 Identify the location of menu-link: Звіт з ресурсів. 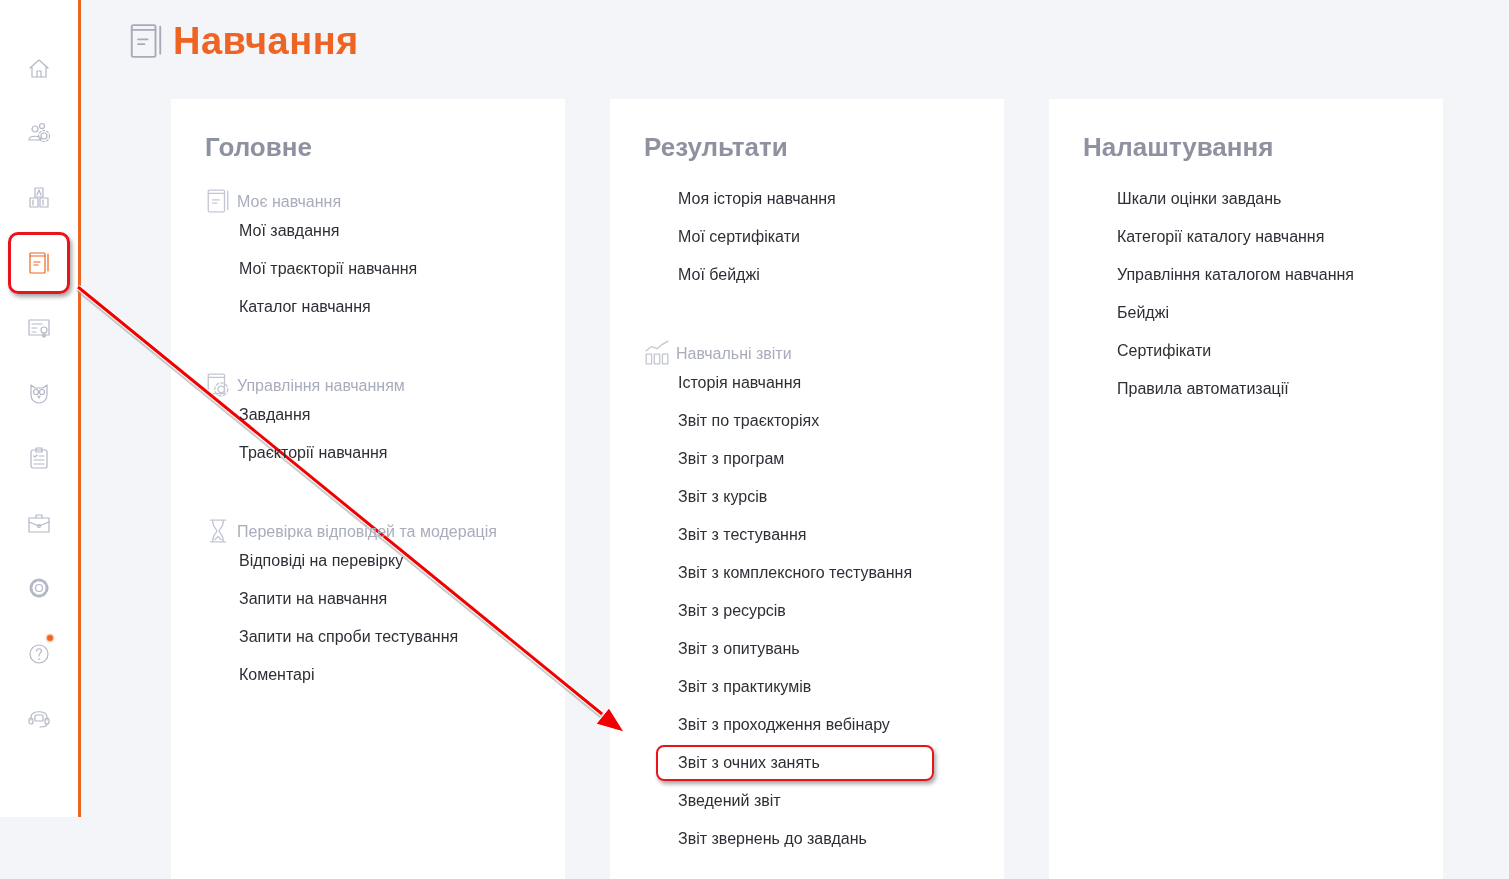
(732, 611).